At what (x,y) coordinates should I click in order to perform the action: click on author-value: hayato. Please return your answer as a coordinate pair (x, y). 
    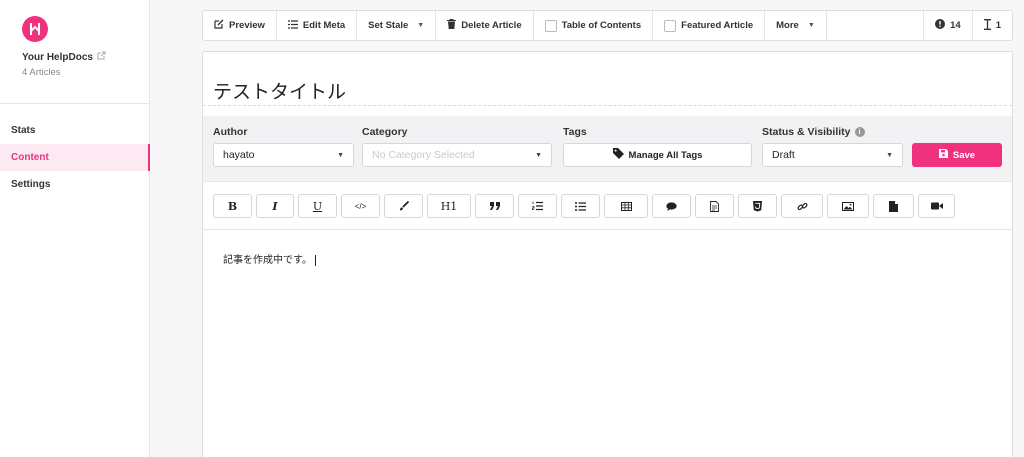
    Looking at the image, I should click on (239, 155).